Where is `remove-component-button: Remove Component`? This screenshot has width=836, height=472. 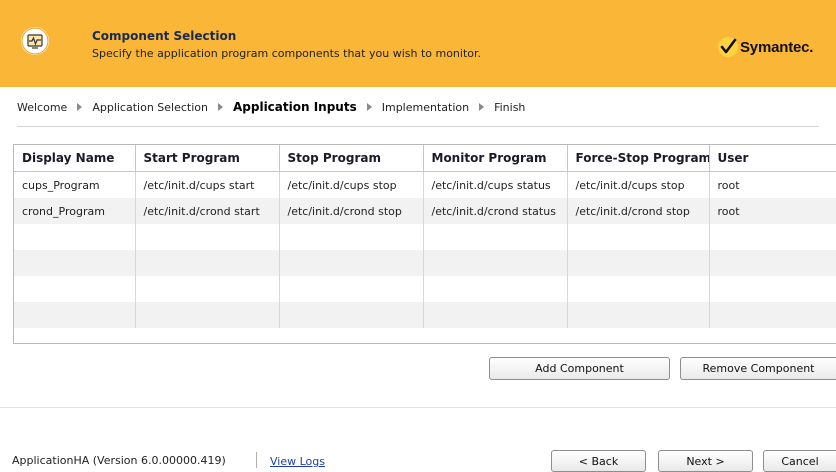 remove-component-button: Remove Component is located at coordinates (758, 368).